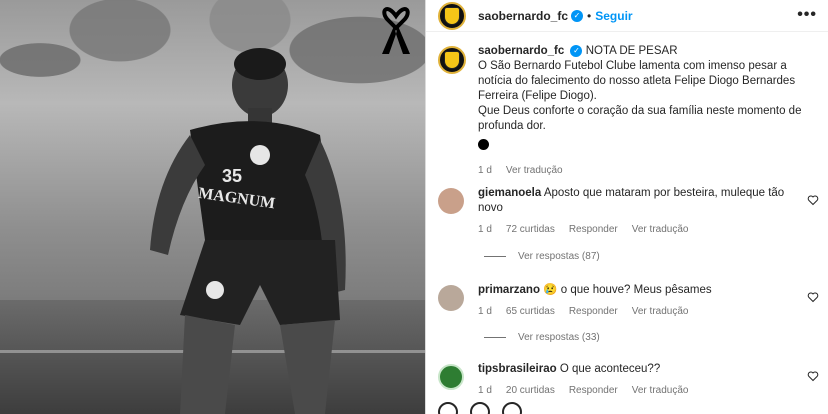 Image resolution: width=828 pixels, height=414 pixels. Describe the element at coordinates (517, 369) in the screenshot. I see `comment-username: tipsbrasileirao` at that location.